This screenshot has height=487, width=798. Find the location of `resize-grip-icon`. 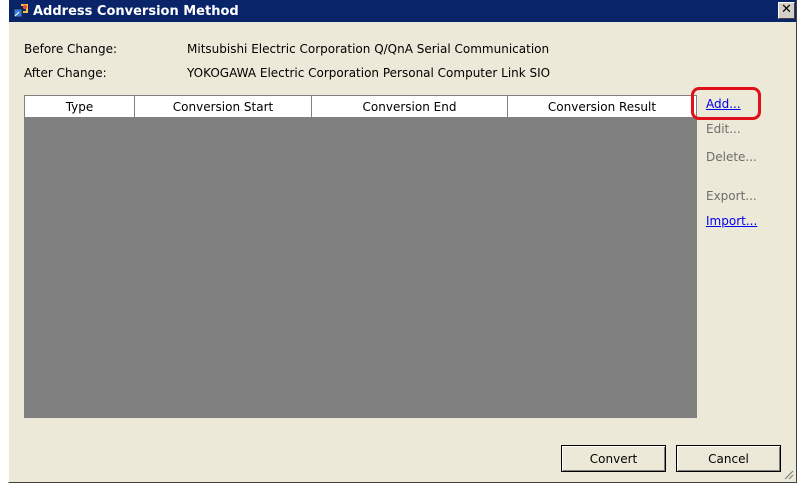

resize-grip-icon is located at coordinates (788, 474).